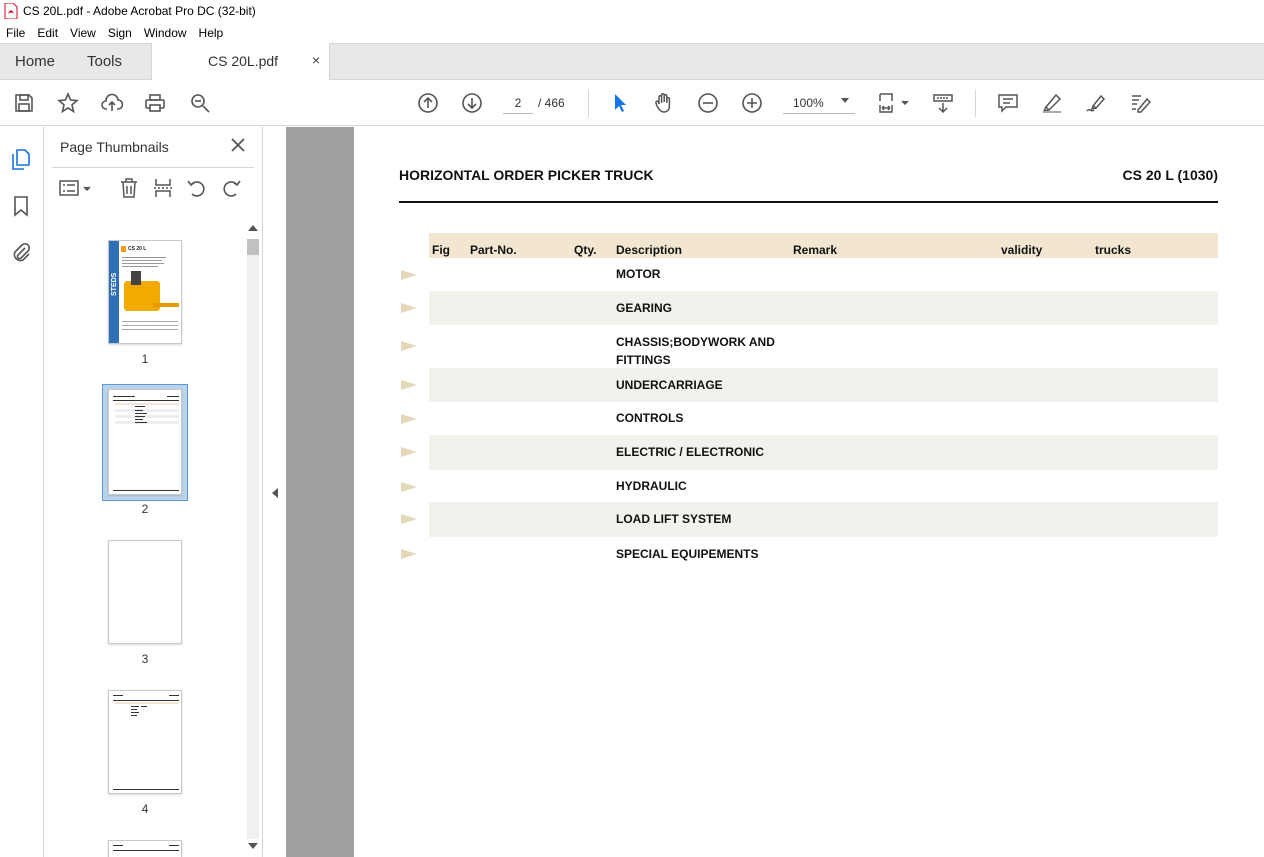 The image size is (1264, 857). What do you see at coordinates (238, 145) in the screenshot?
I see `close-icon` at bounding box center [238, 145].